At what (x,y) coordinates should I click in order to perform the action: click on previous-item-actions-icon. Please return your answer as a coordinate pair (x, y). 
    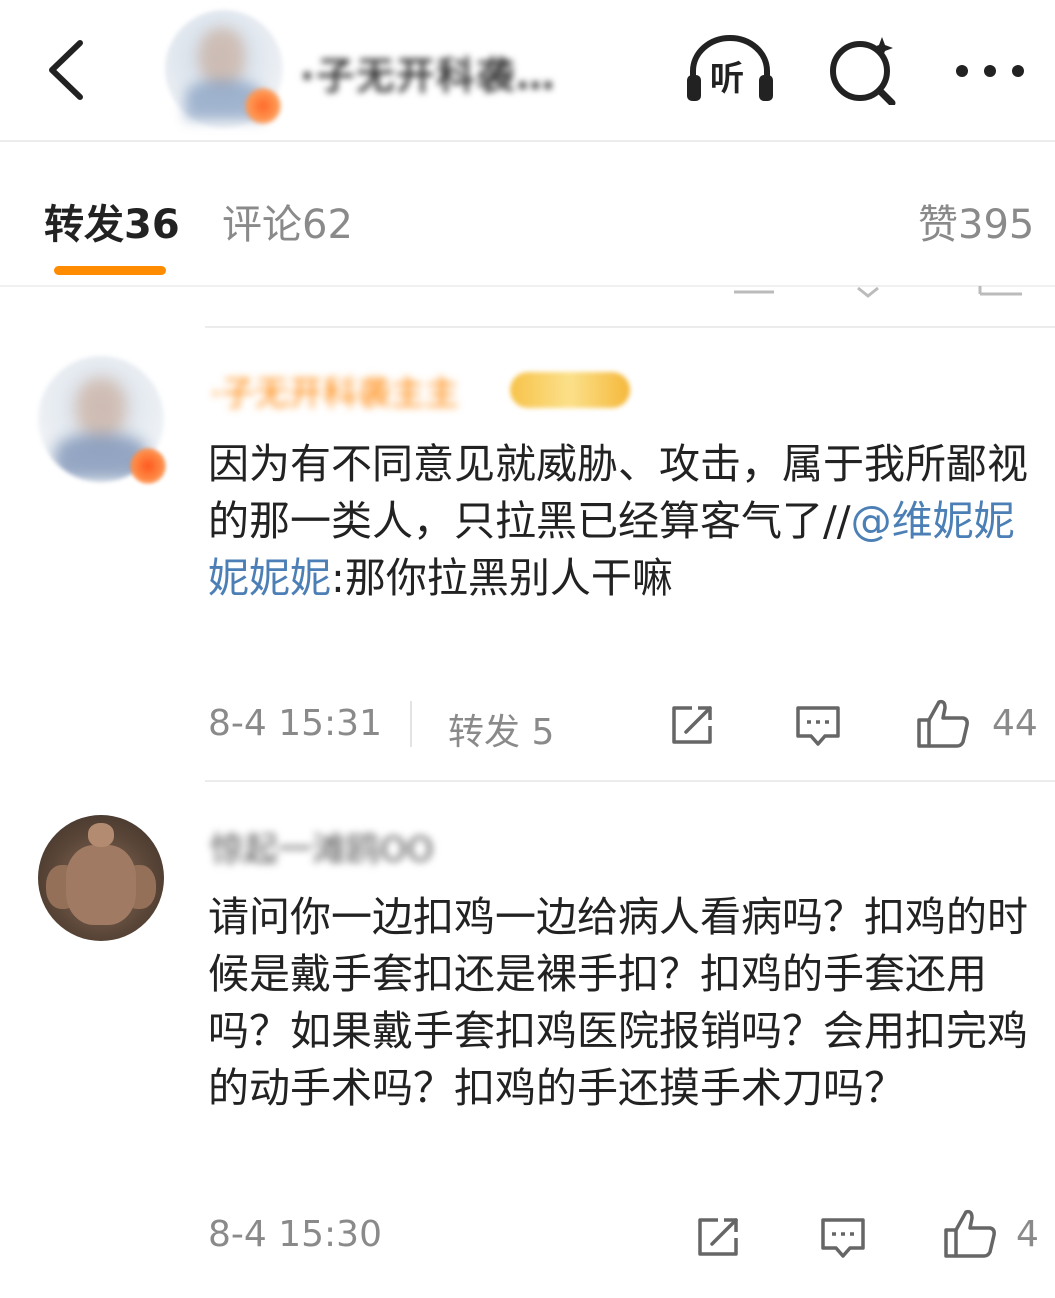
    Looking at the image, I should click on (878, 292).